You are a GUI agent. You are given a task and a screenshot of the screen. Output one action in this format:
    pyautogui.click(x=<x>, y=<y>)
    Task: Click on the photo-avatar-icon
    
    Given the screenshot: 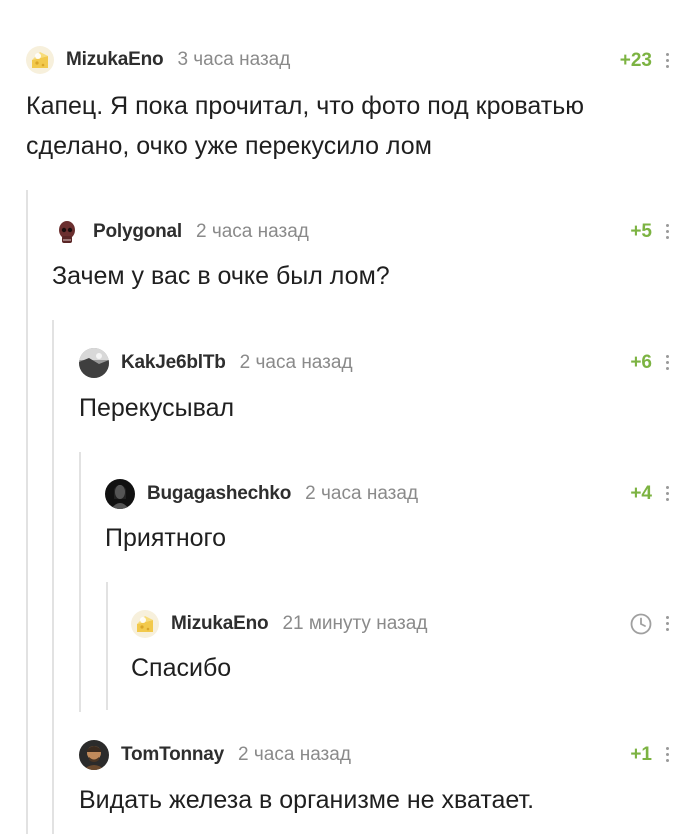 What is the action you would take?
    pyautogui.click(x=94, y=363)
    